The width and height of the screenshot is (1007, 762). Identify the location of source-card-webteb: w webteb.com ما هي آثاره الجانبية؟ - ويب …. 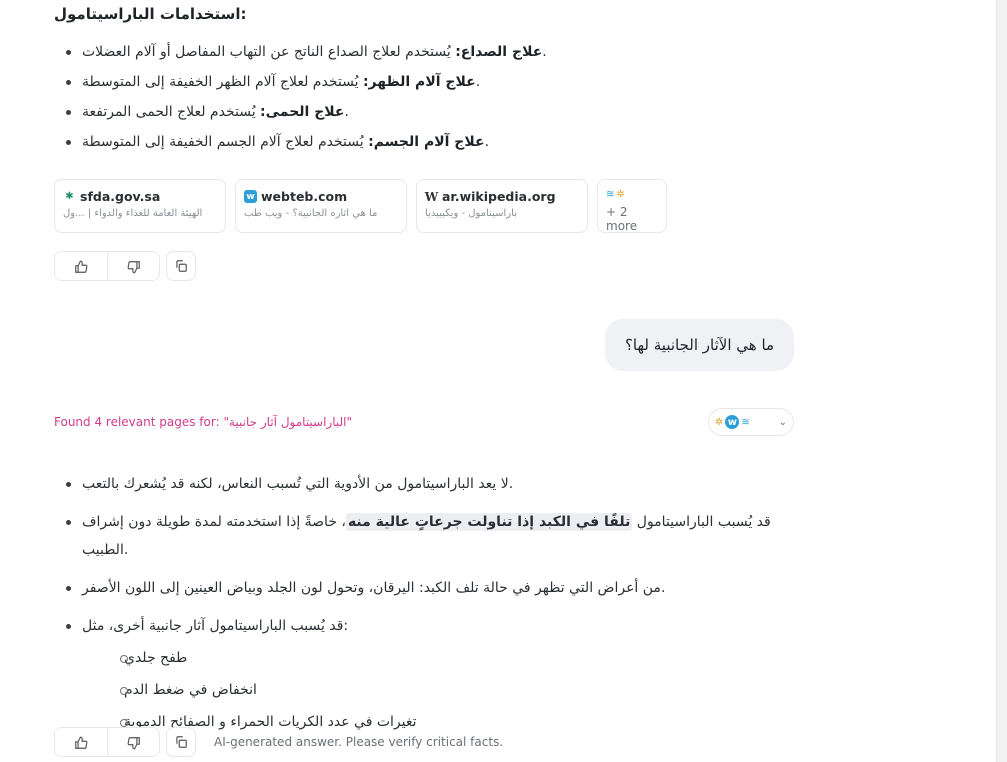
(321, 206).